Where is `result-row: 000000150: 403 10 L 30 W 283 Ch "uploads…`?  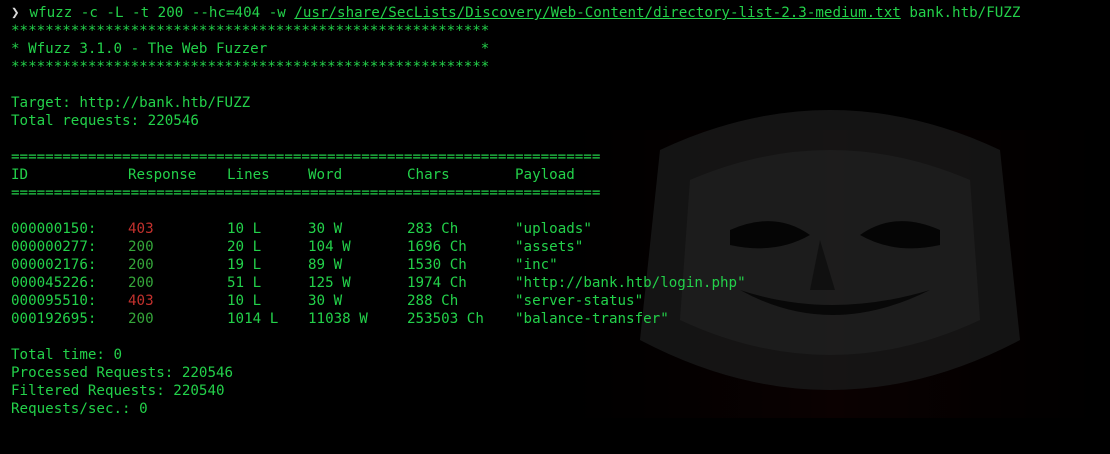 result-row: 000000150: 403 10 L 30 W 283 Ch "uploads… is located at coordinates (560, 229).